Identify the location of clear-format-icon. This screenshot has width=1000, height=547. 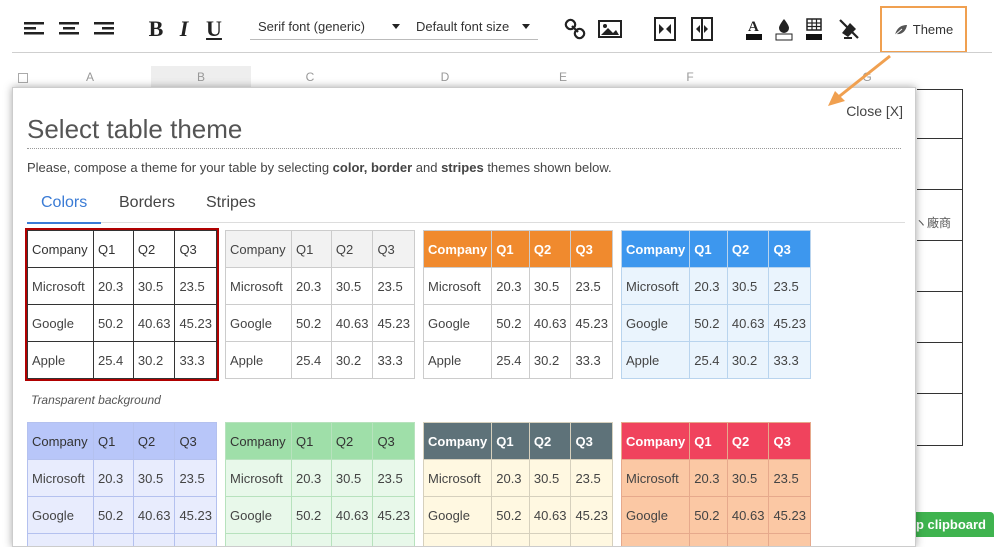
(849, 29).